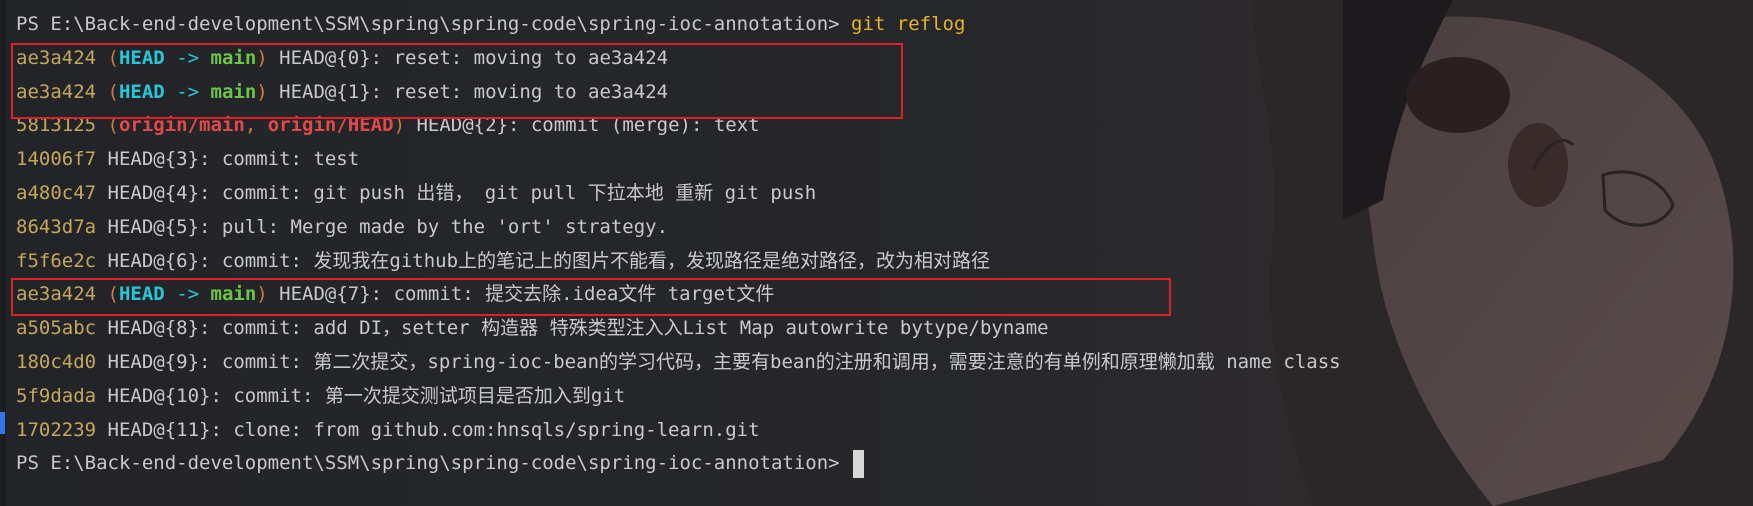  What do you see at coordinates (56, 429) in the screenshot?
I see `commit-hash: 1702239` at bounding box center [56, 429].